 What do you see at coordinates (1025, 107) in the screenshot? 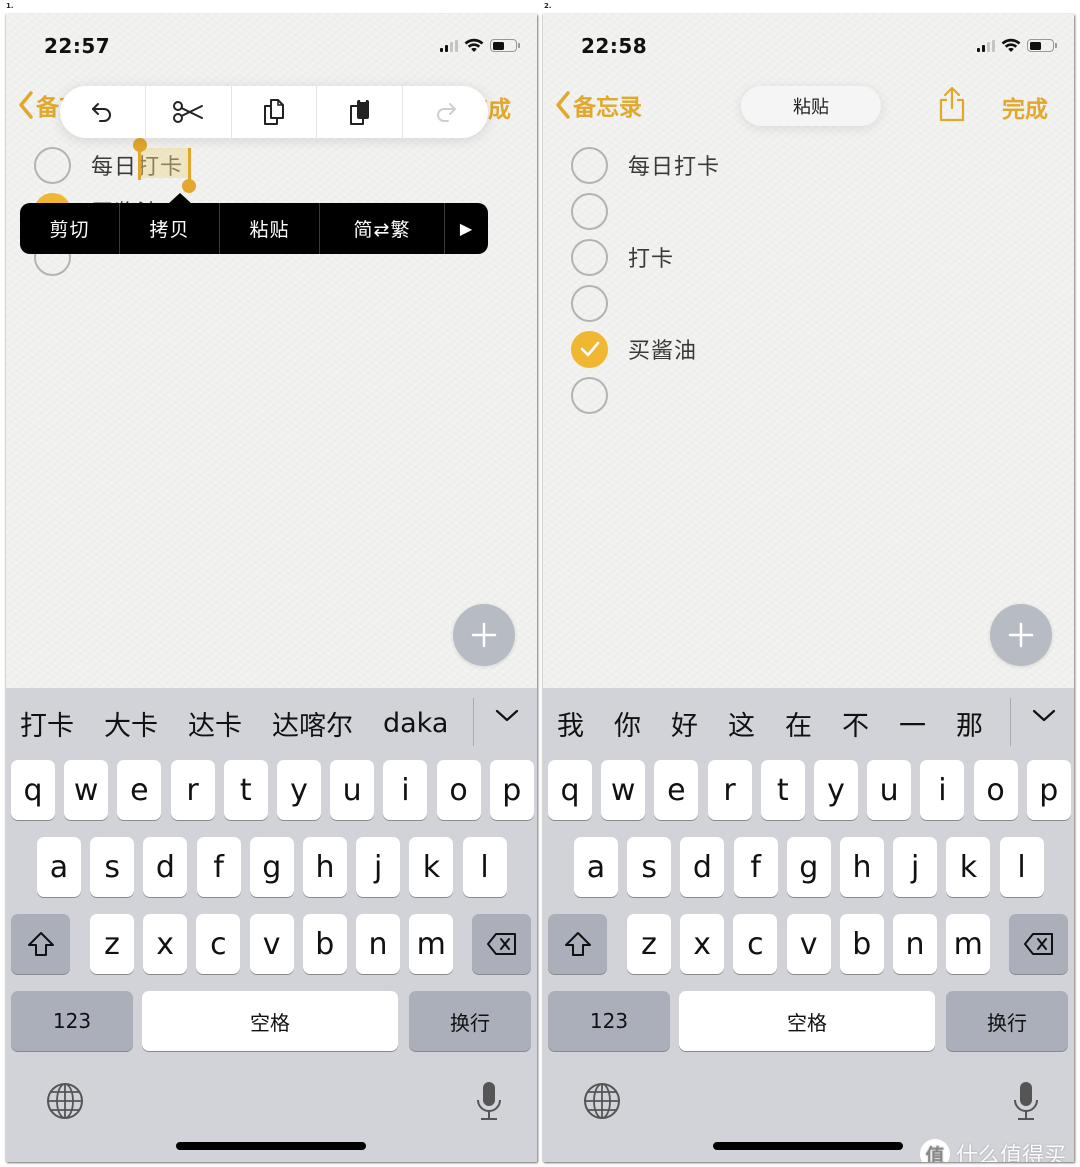
I see `done-button: 完成` at bounding box center [1025, 107].